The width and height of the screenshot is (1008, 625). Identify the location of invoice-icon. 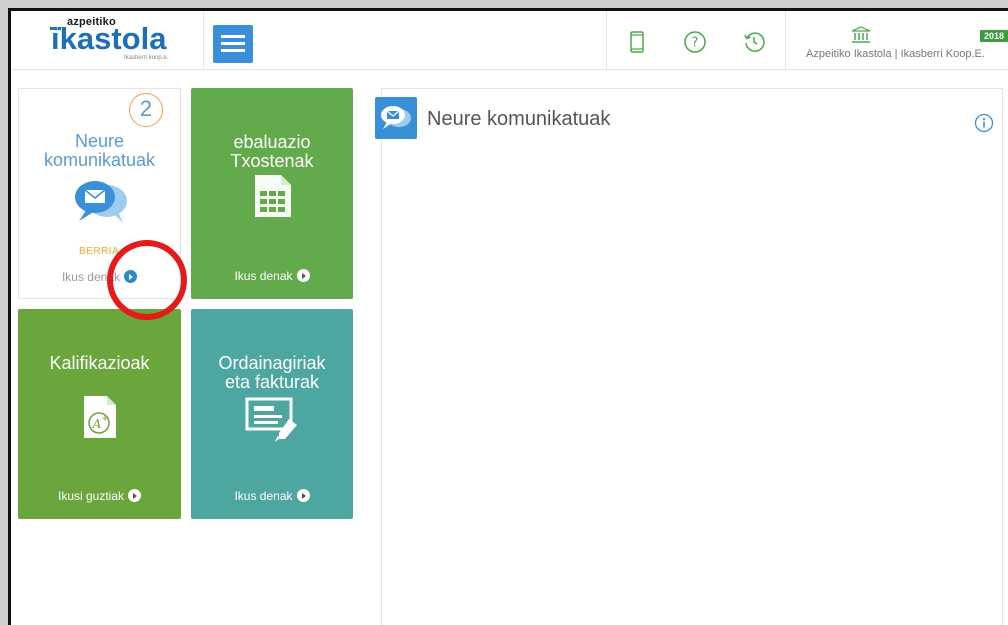
(271, 419).